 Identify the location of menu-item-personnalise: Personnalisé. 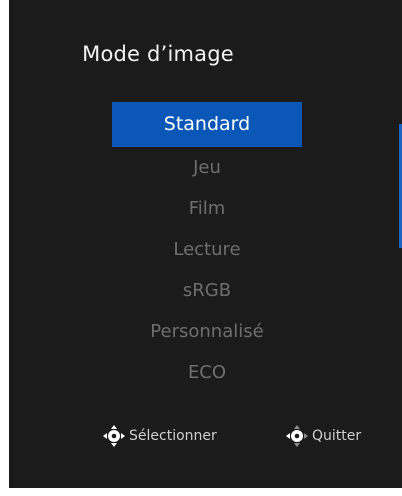
(207, 331).